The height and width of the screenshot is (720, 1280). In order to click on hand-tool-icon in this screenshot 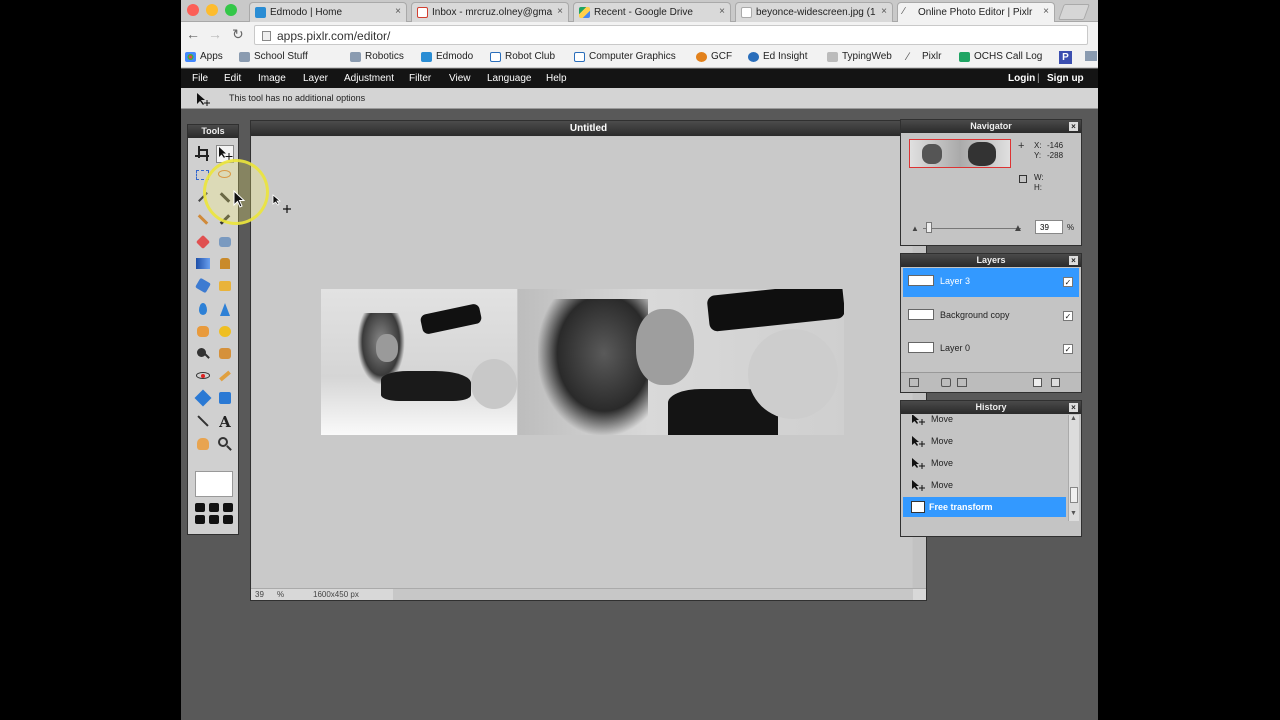, I will do `click(203, 444)`.